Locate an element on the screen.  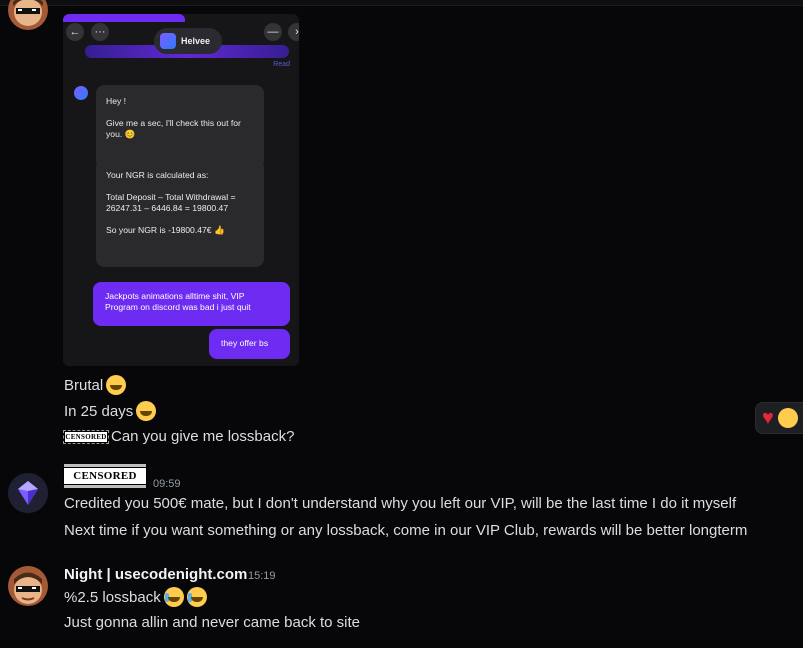
read-receipt: Read is located at coordinates (281, 64).